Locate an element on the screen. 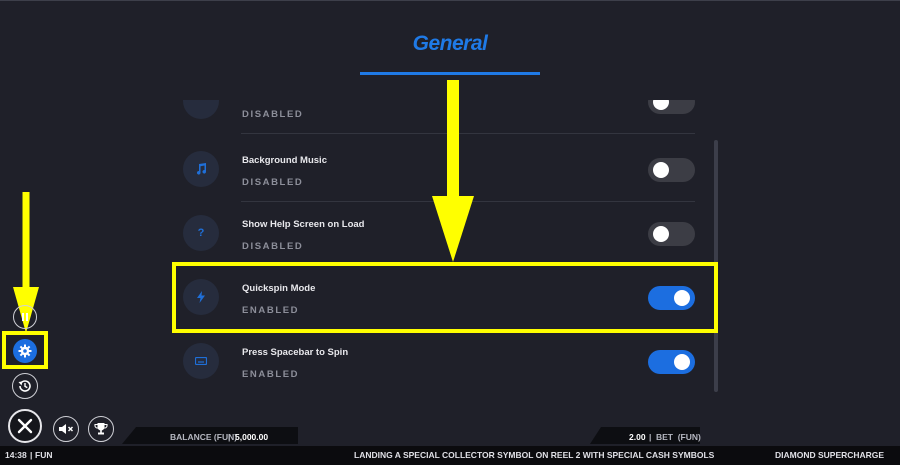 This screenshot has width=900, height=465. pause-button is located at coordinates (25, 317).